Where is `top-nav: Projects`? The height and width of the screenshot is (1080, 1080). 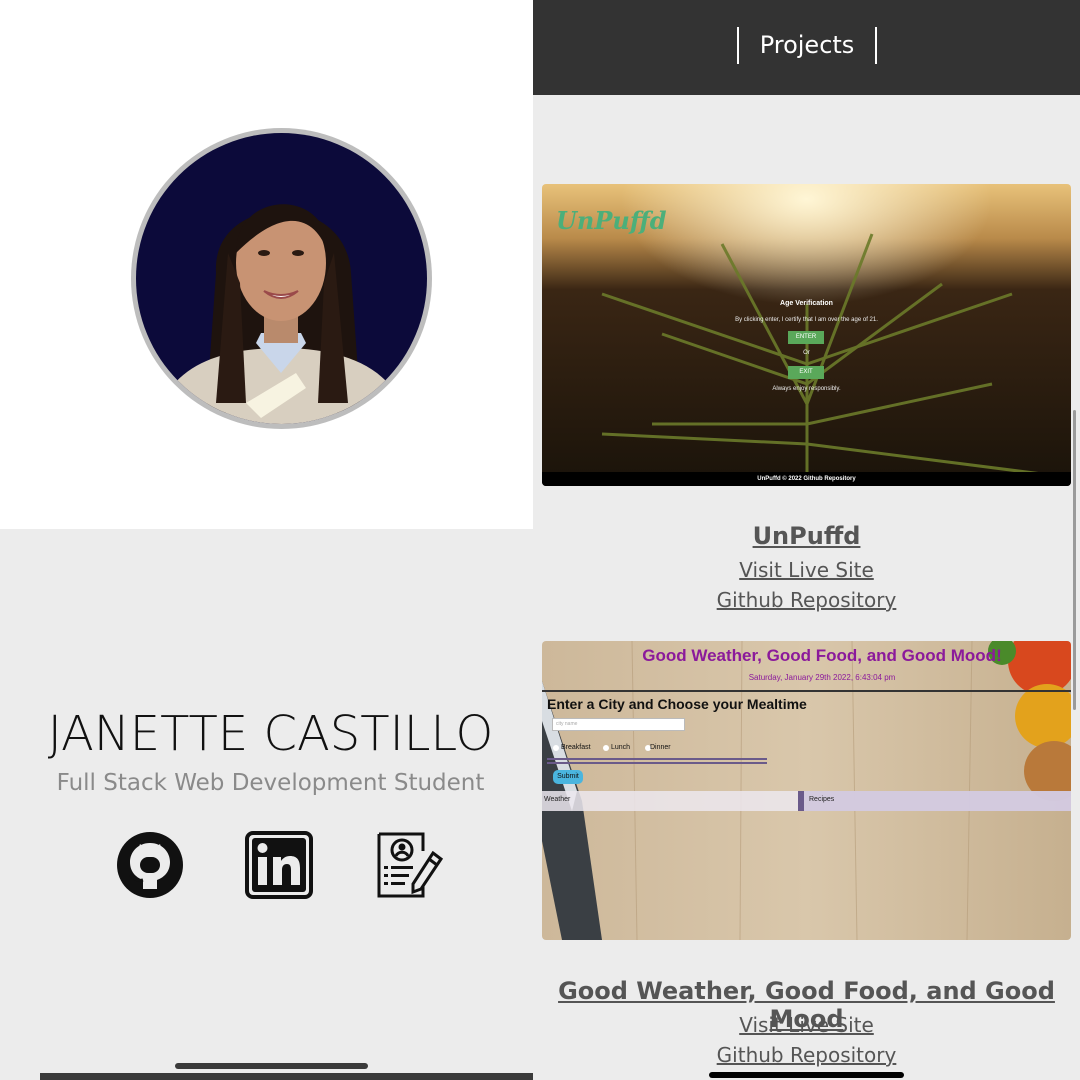
top-nav: Projects is located at coordinates (806, 47).